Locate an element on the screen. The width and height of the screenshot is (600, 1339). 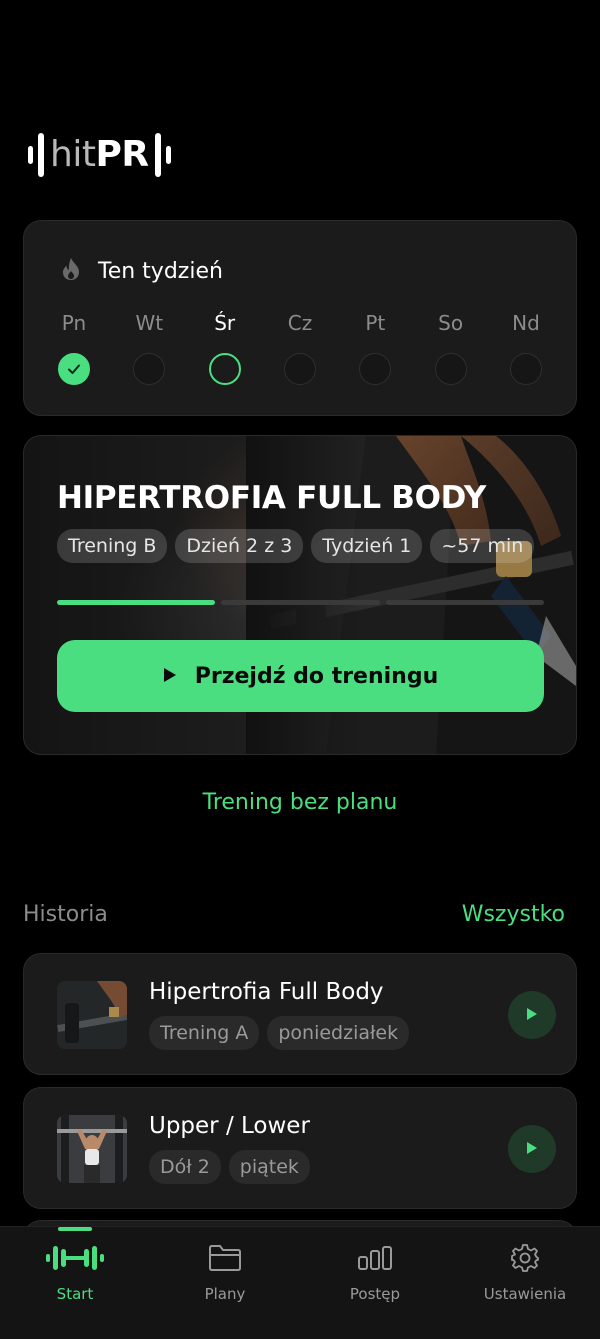
go-to-training-button: Przejdź do treningu is located at coordinates (300, 676).